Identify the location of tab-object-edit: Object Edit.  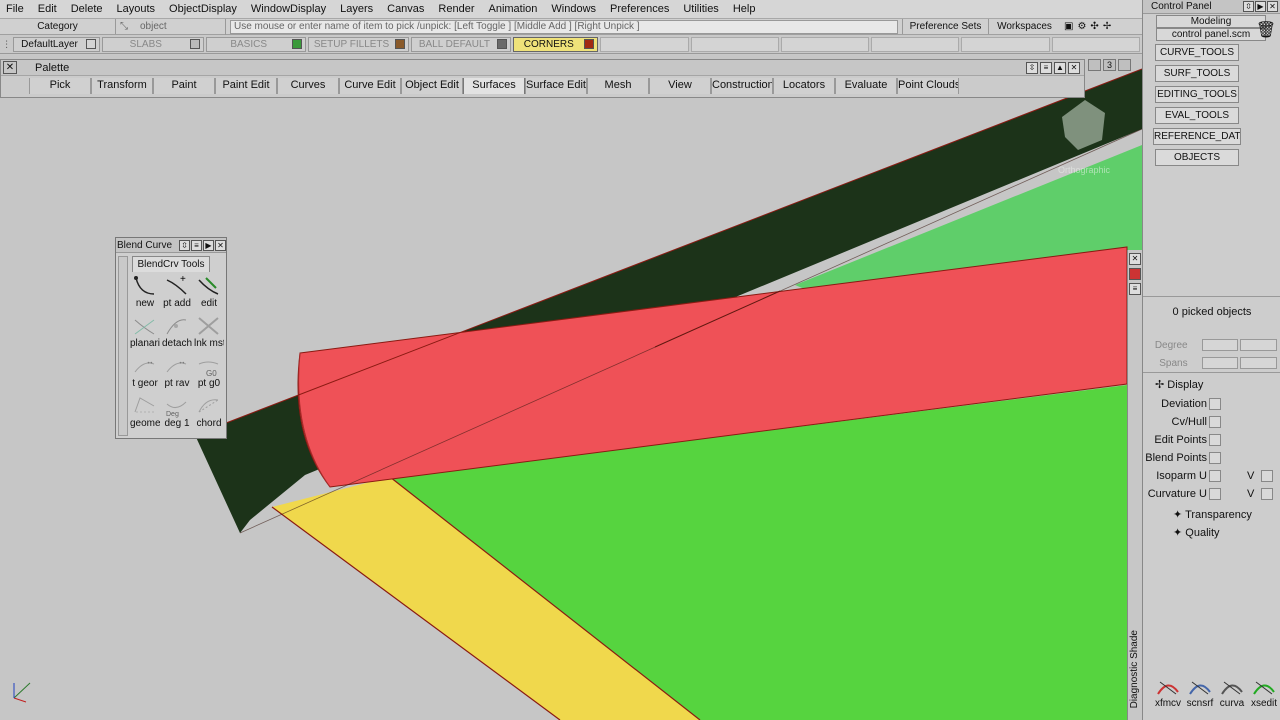
(432, 86).